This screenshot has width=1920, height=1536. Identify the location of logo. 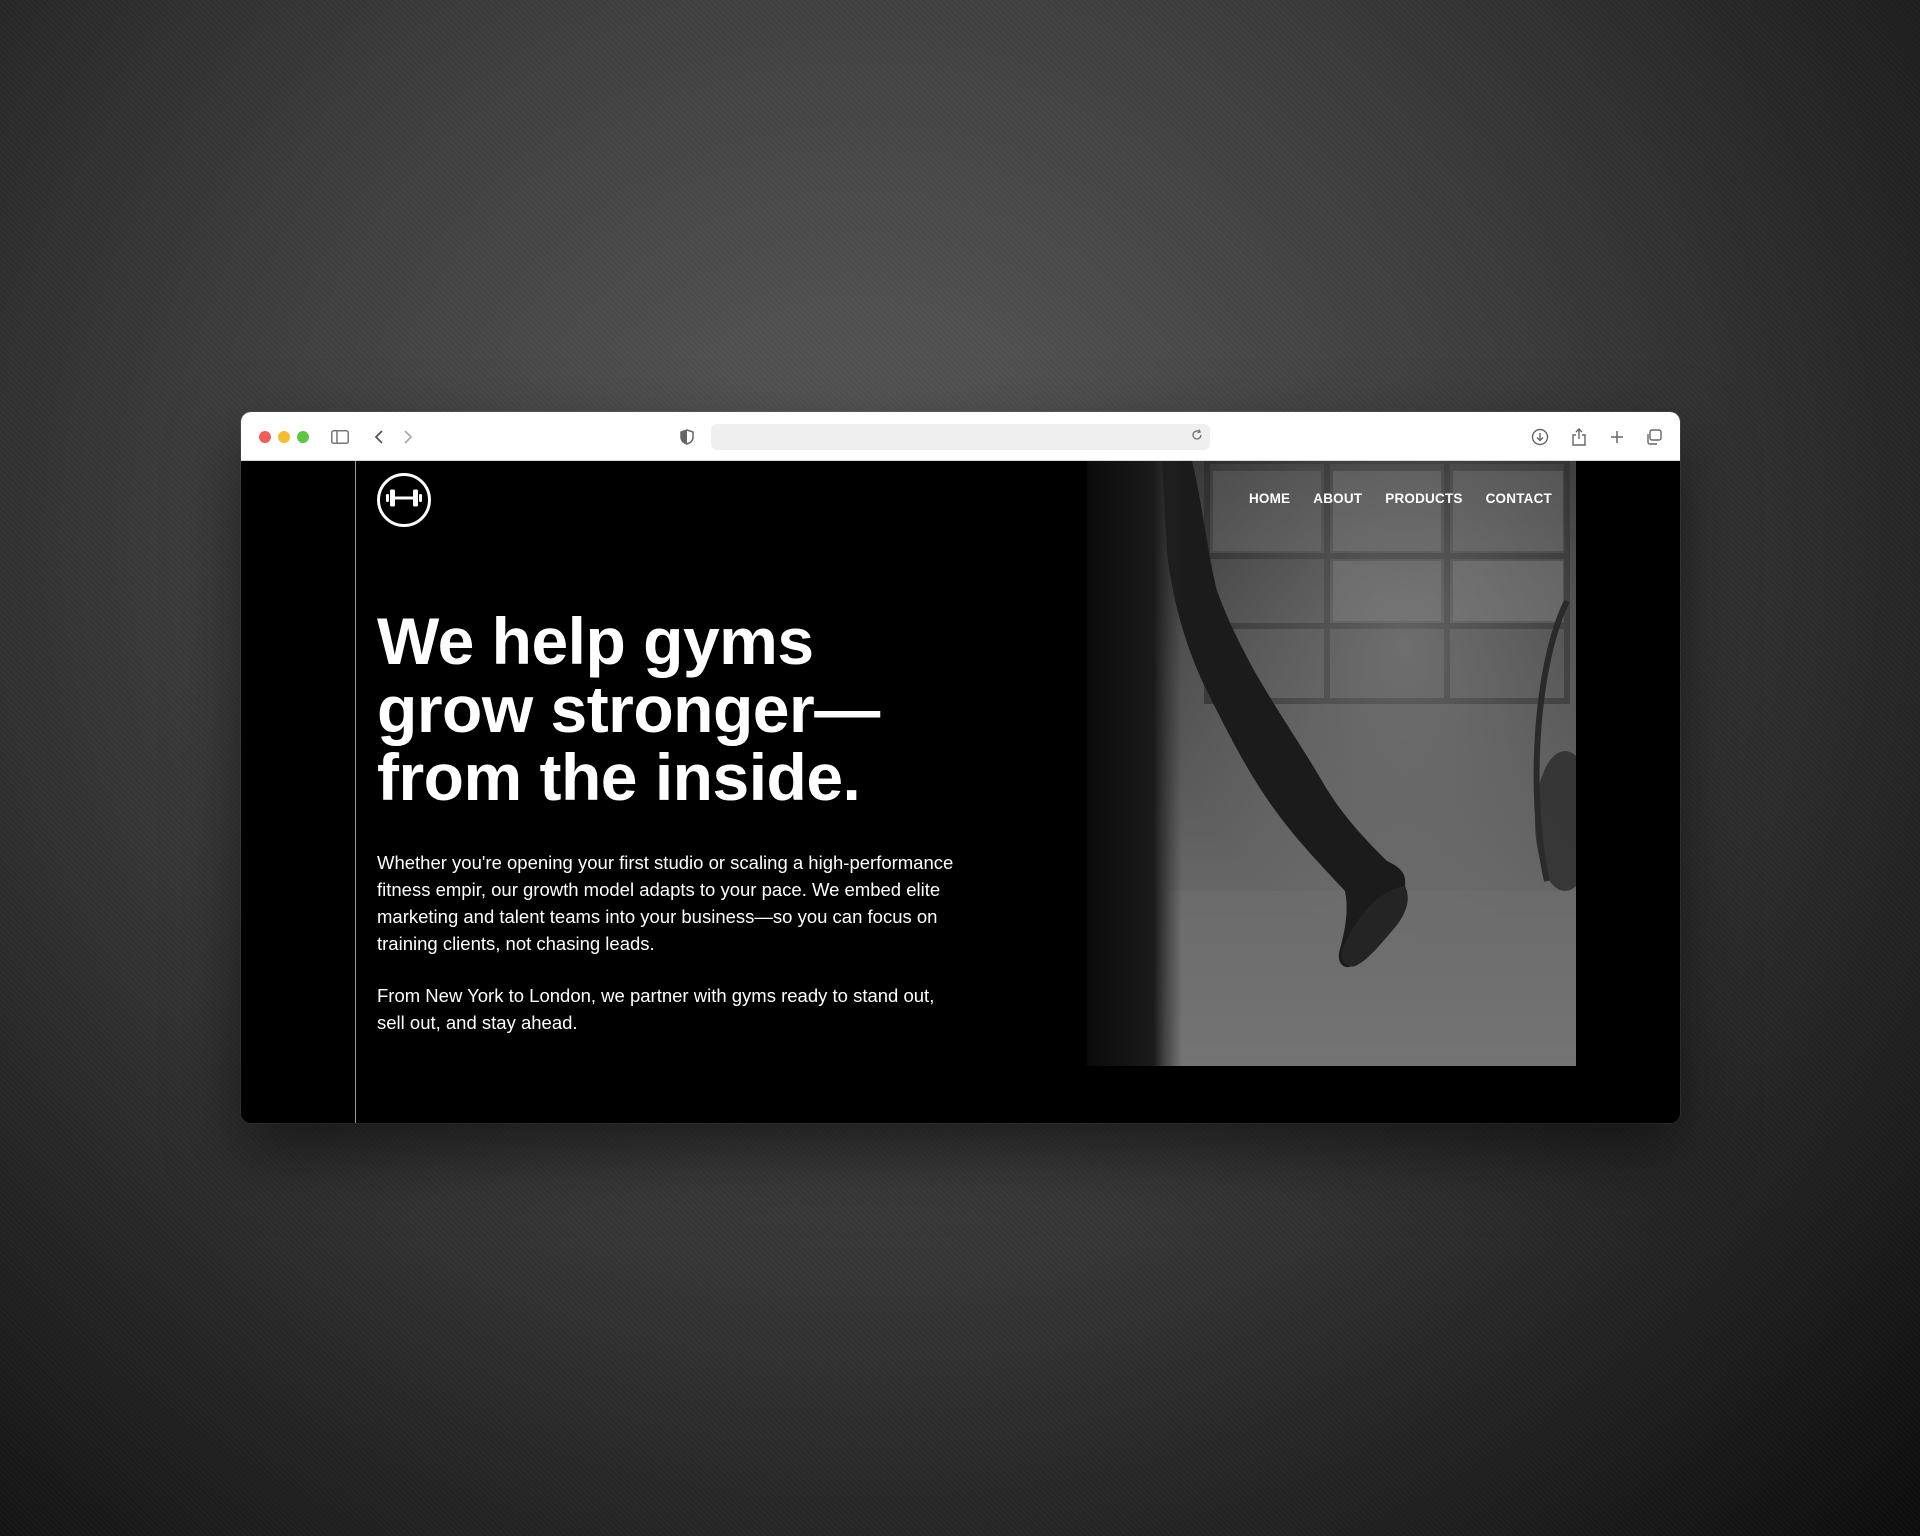
(404, 500).